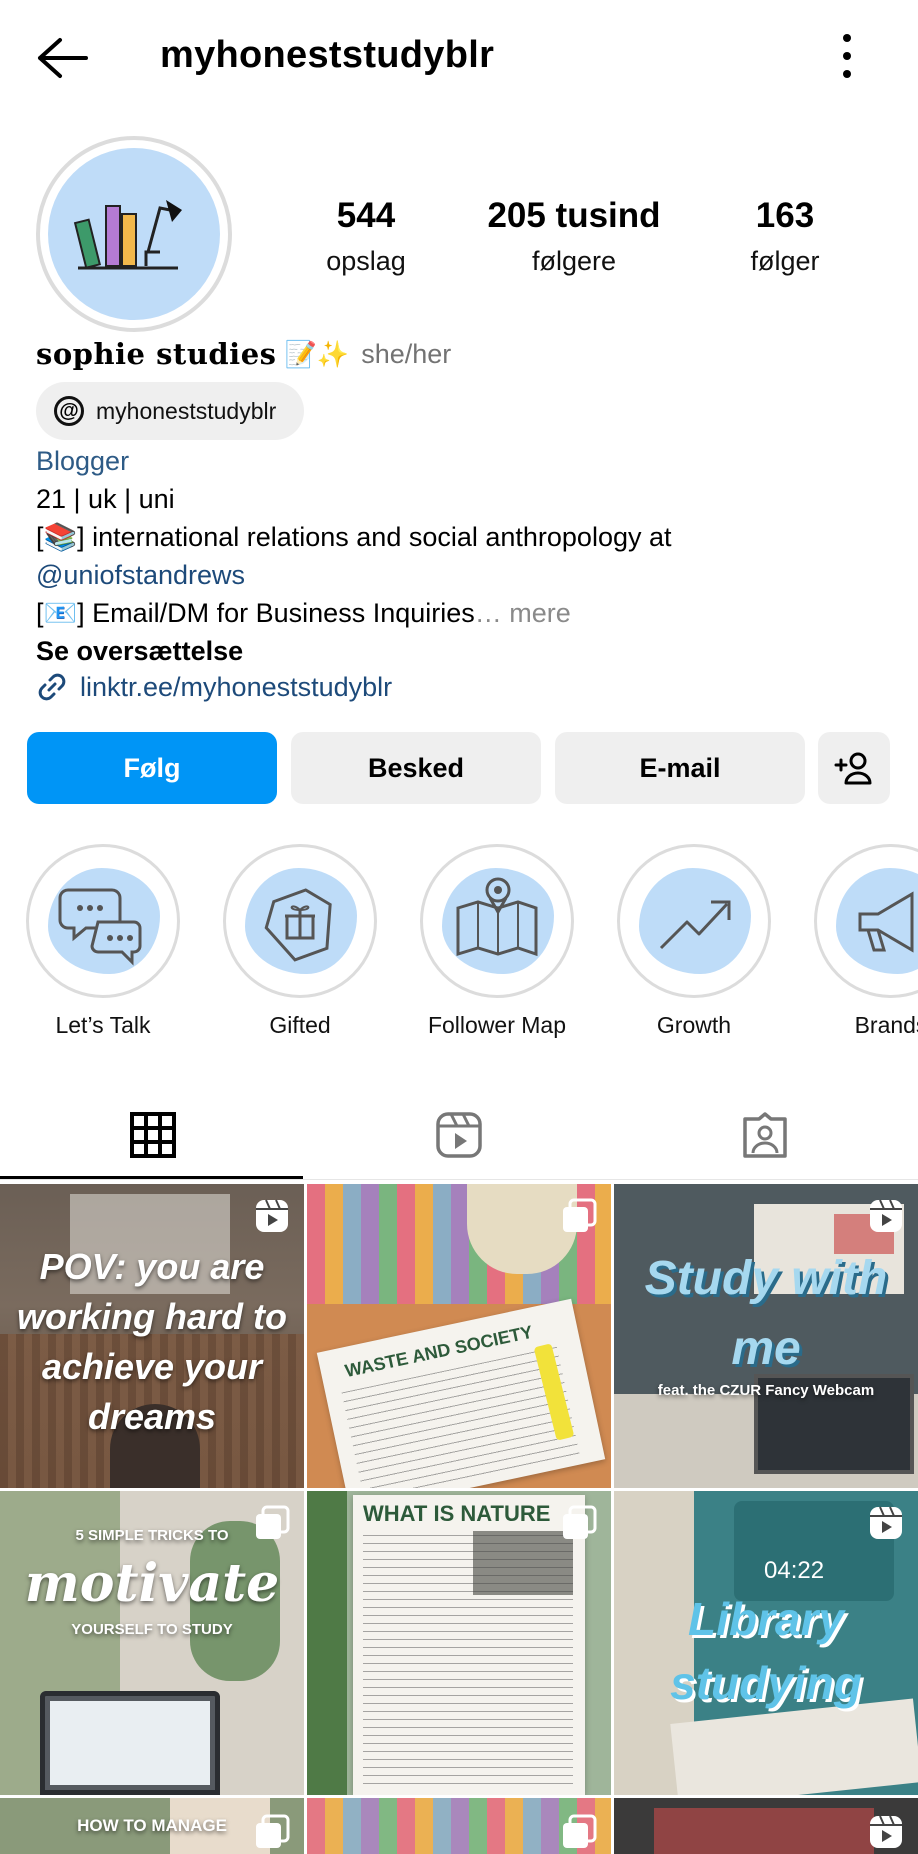  What do you see at coordinates (105, 499) in the screenshot?
I see `bio-line: 21 | uk | uni` at bounding box center [105, 499].